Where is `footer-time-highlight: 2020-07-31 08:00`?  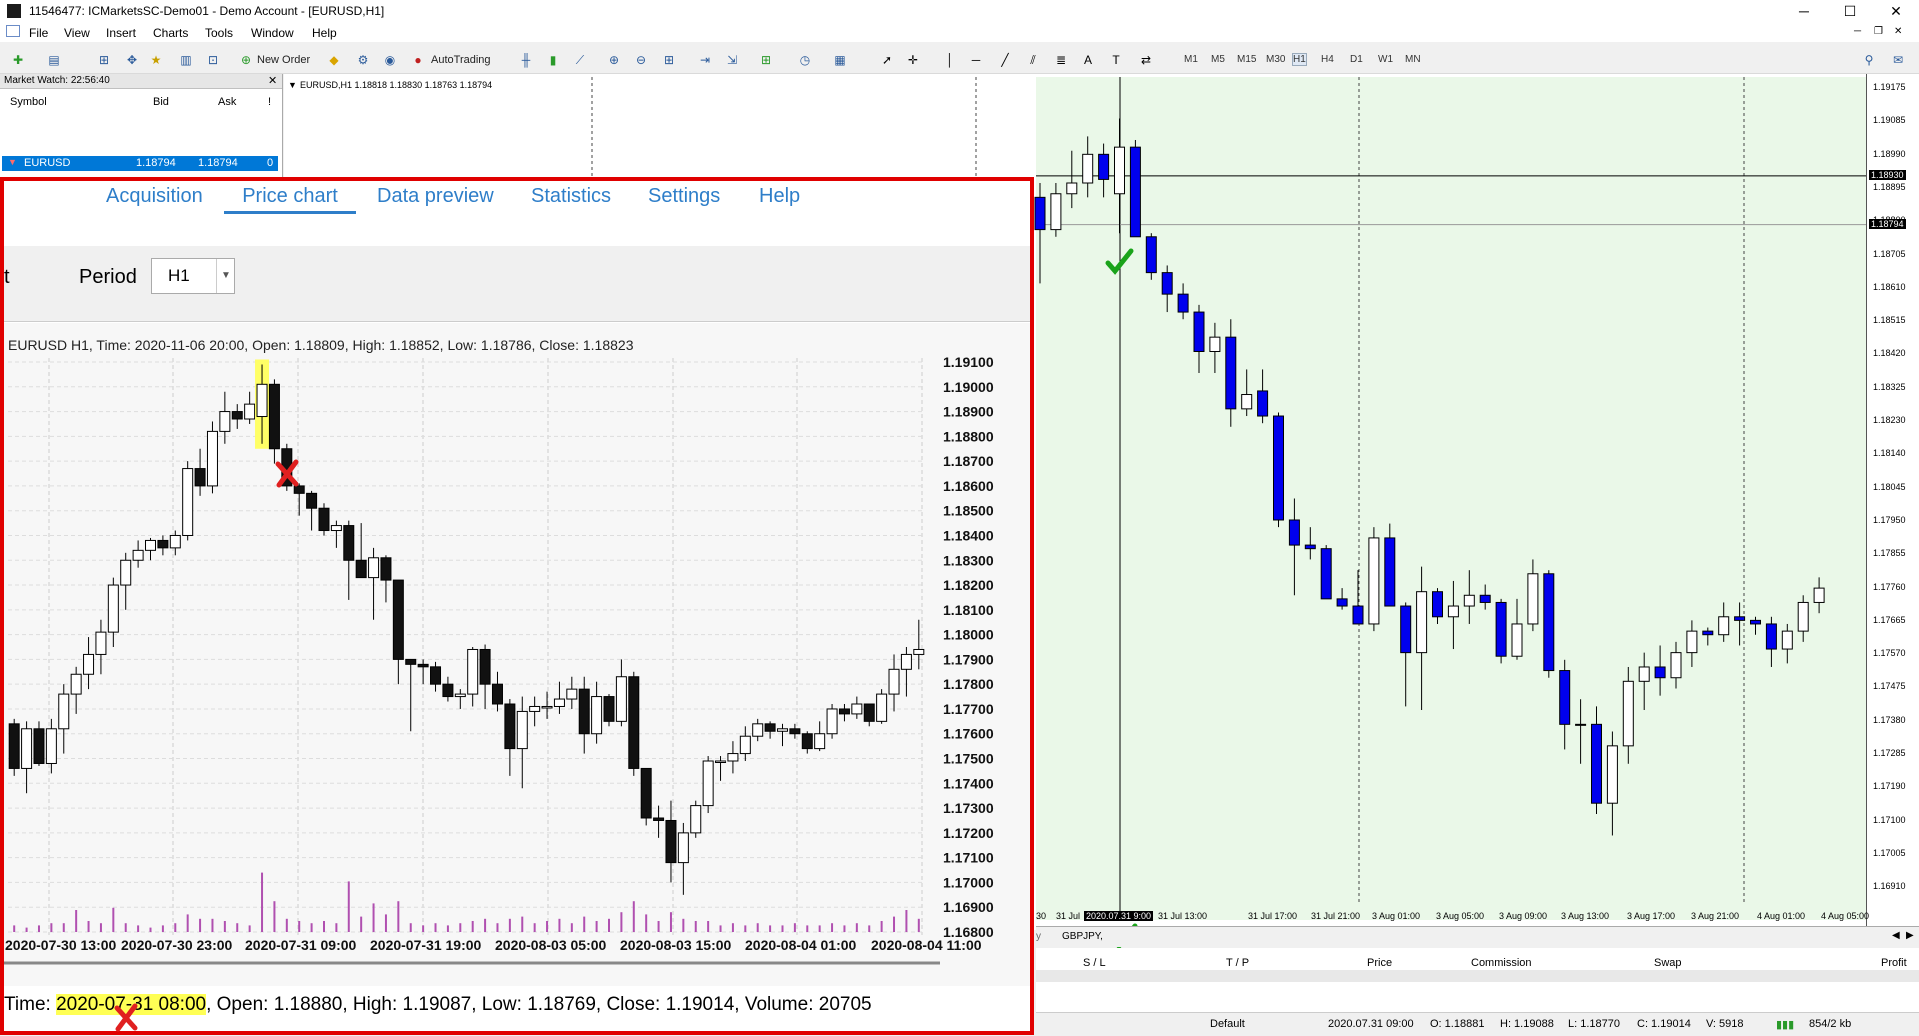
footer-time-highlight: 2020-07-31 08:00 is located at coordinates (131, 1004).